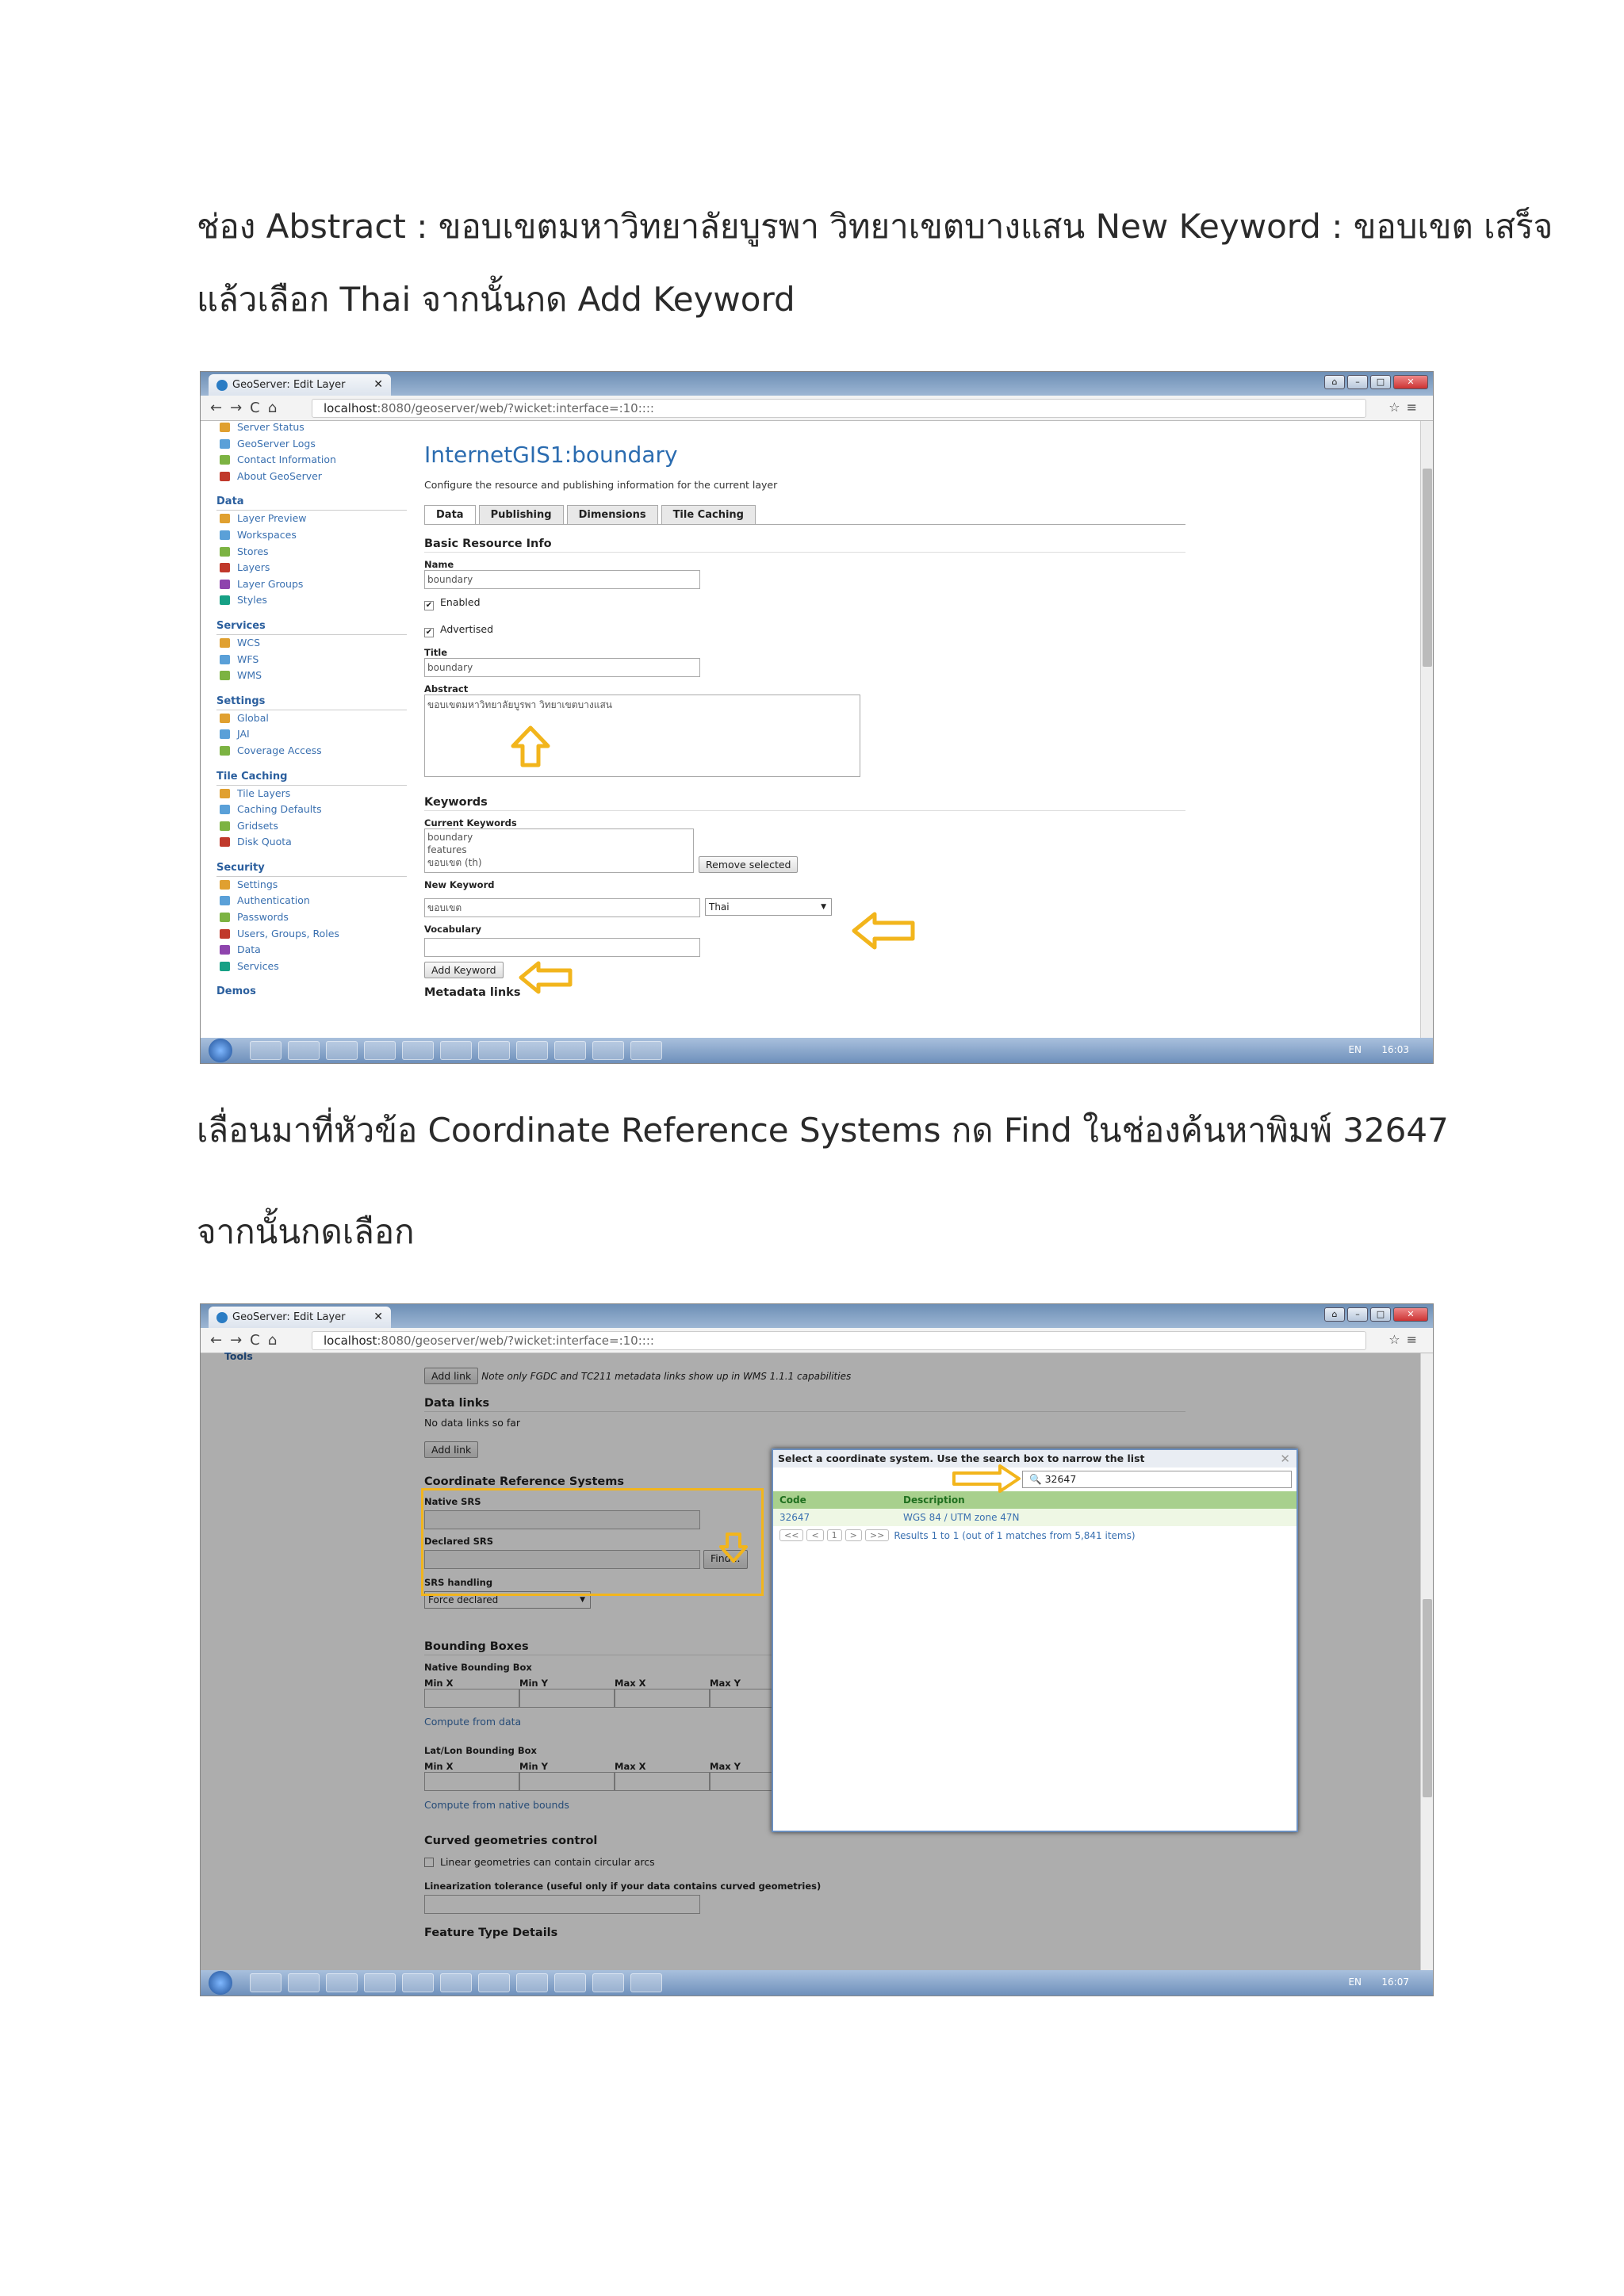 Image resolution: width=1624 pixels, height=2296 pixels. I want to click on tab-publishing: Publishing, so click(521, 514).